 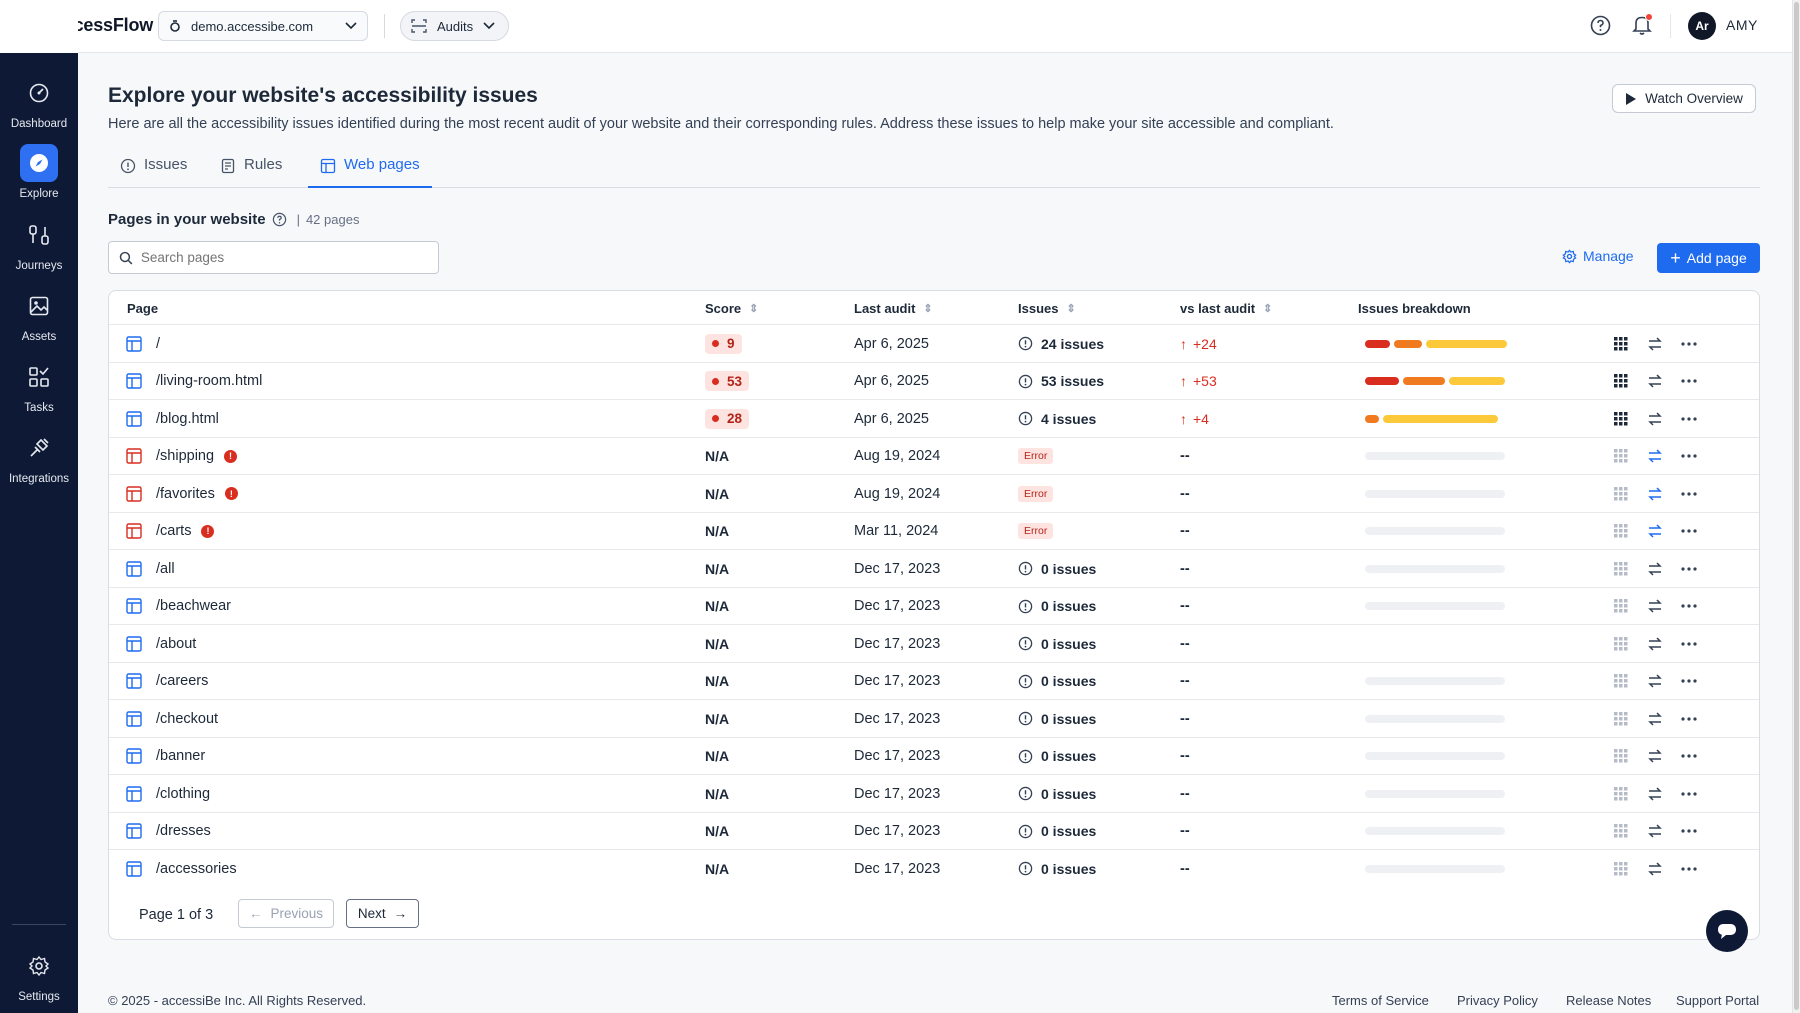 What do you see at coordinates (1380, 1000) in the screenshot?
I see `terms-link: Terms of Service` at bounding box center [1380, 1000].